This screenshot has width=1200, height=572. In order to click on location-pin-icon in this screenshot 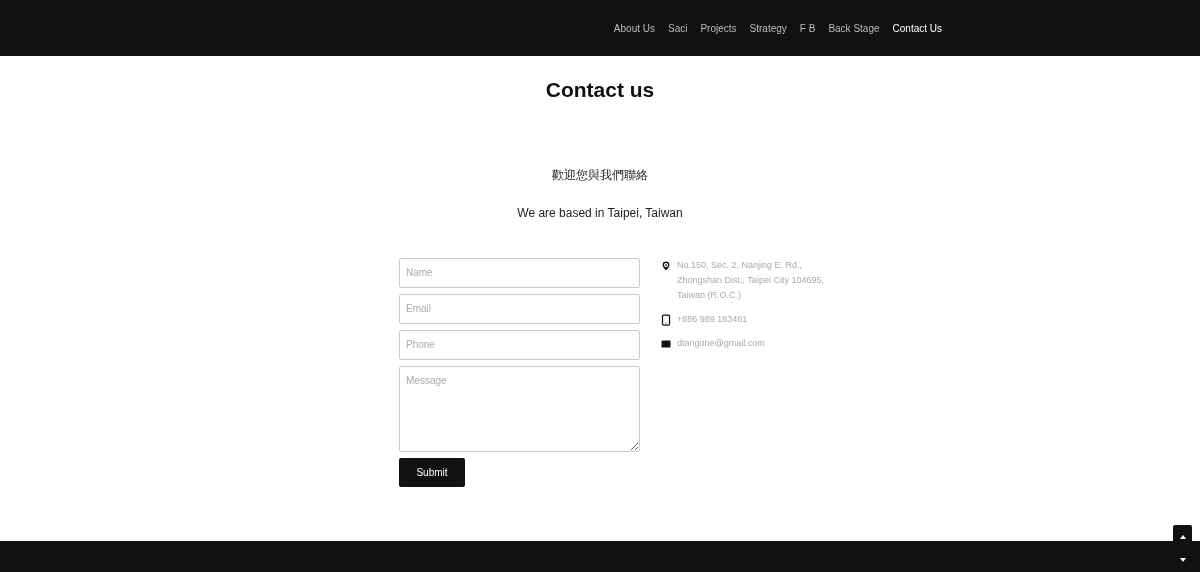, I will do `click(666, 265)`.